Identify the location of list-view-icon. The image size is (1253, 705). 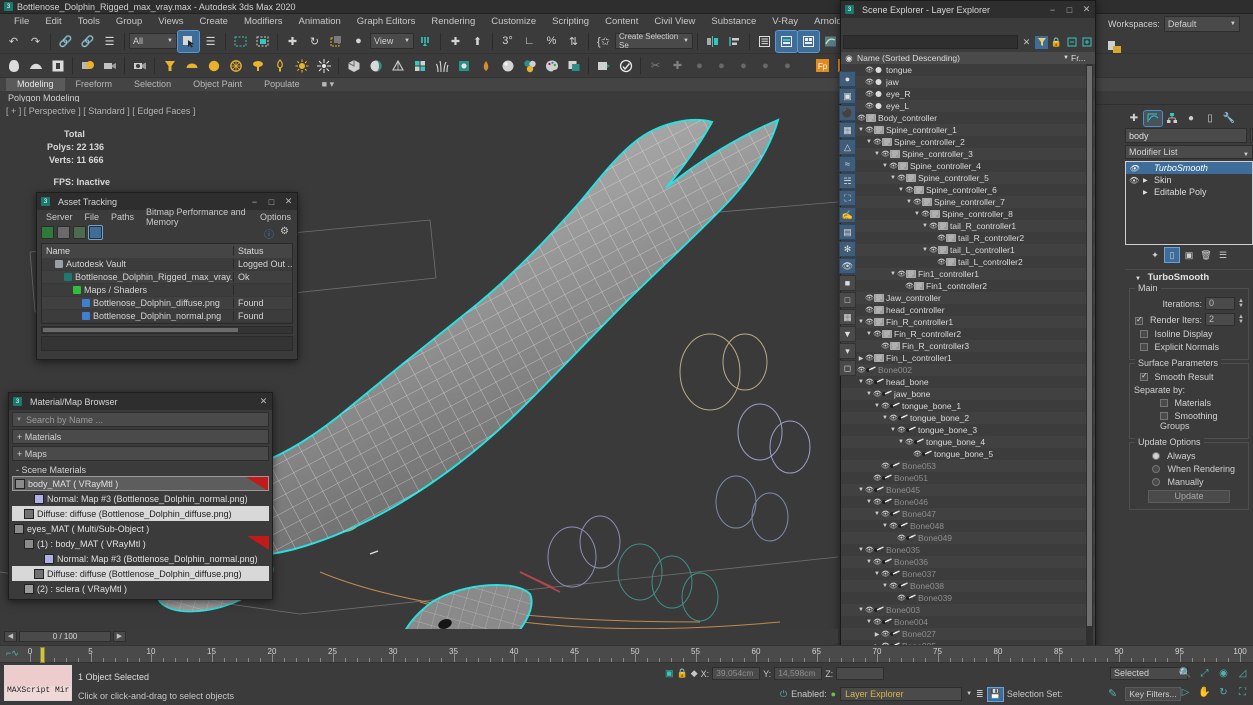
(79, 232).